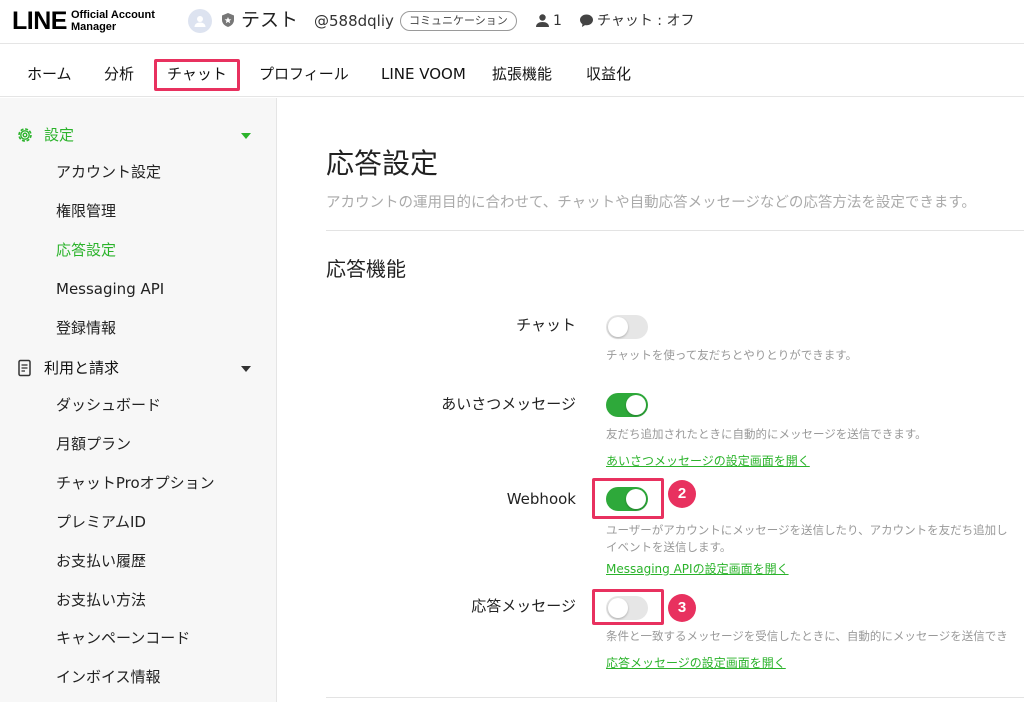  I want to click on sidebar-item-payment-method: お支払い方法, so click(101, 600).